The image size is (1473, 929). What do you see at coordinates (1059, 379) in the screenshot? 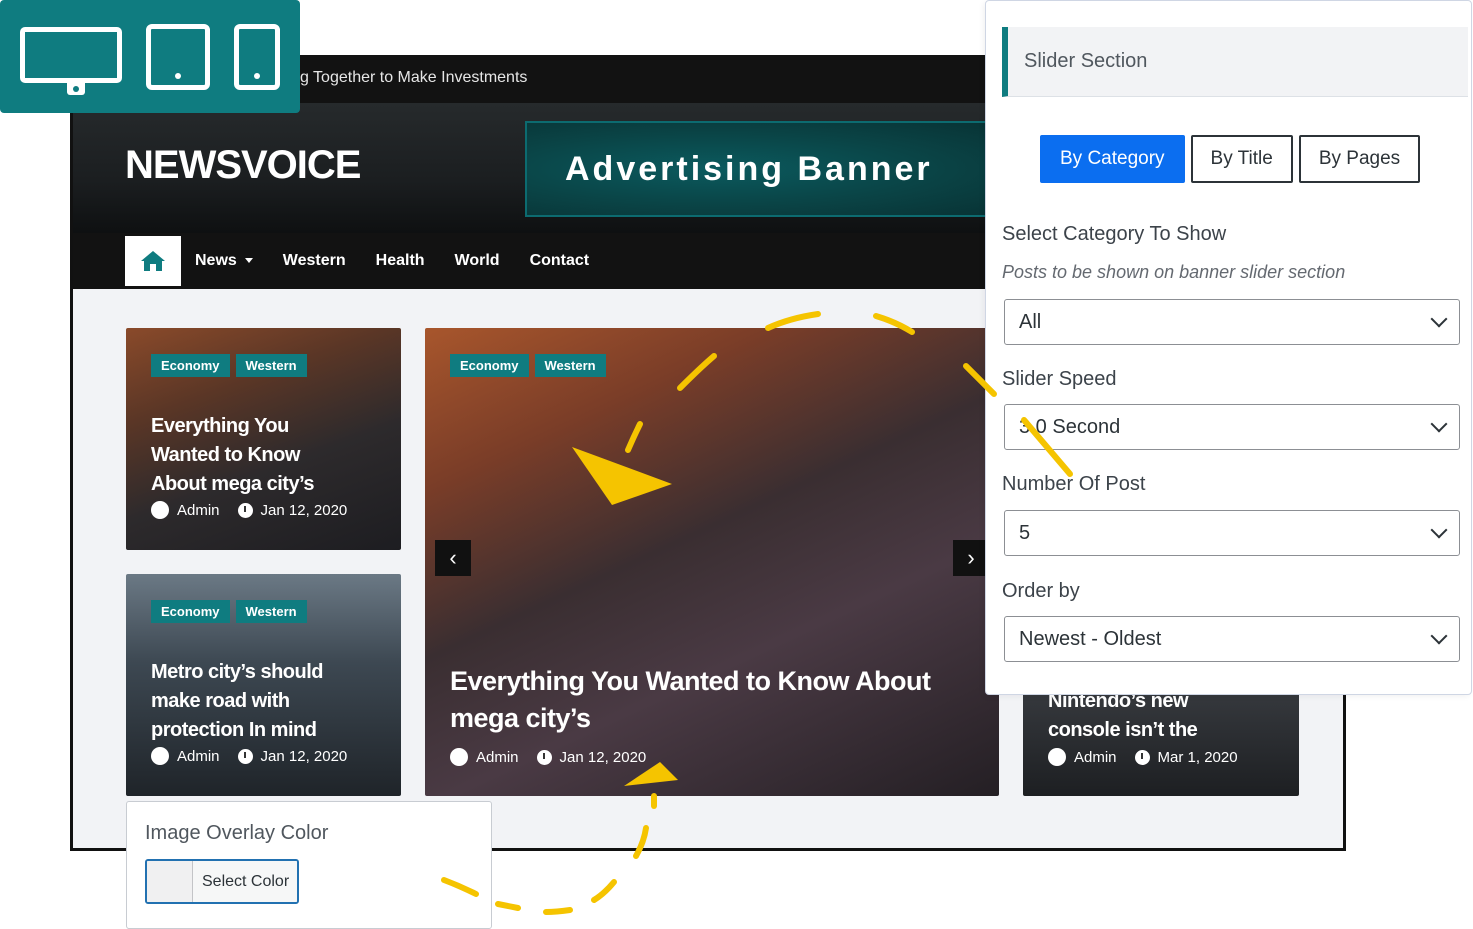
I see `speed-label: Slider Speed` at bounding box center [1059, 379].